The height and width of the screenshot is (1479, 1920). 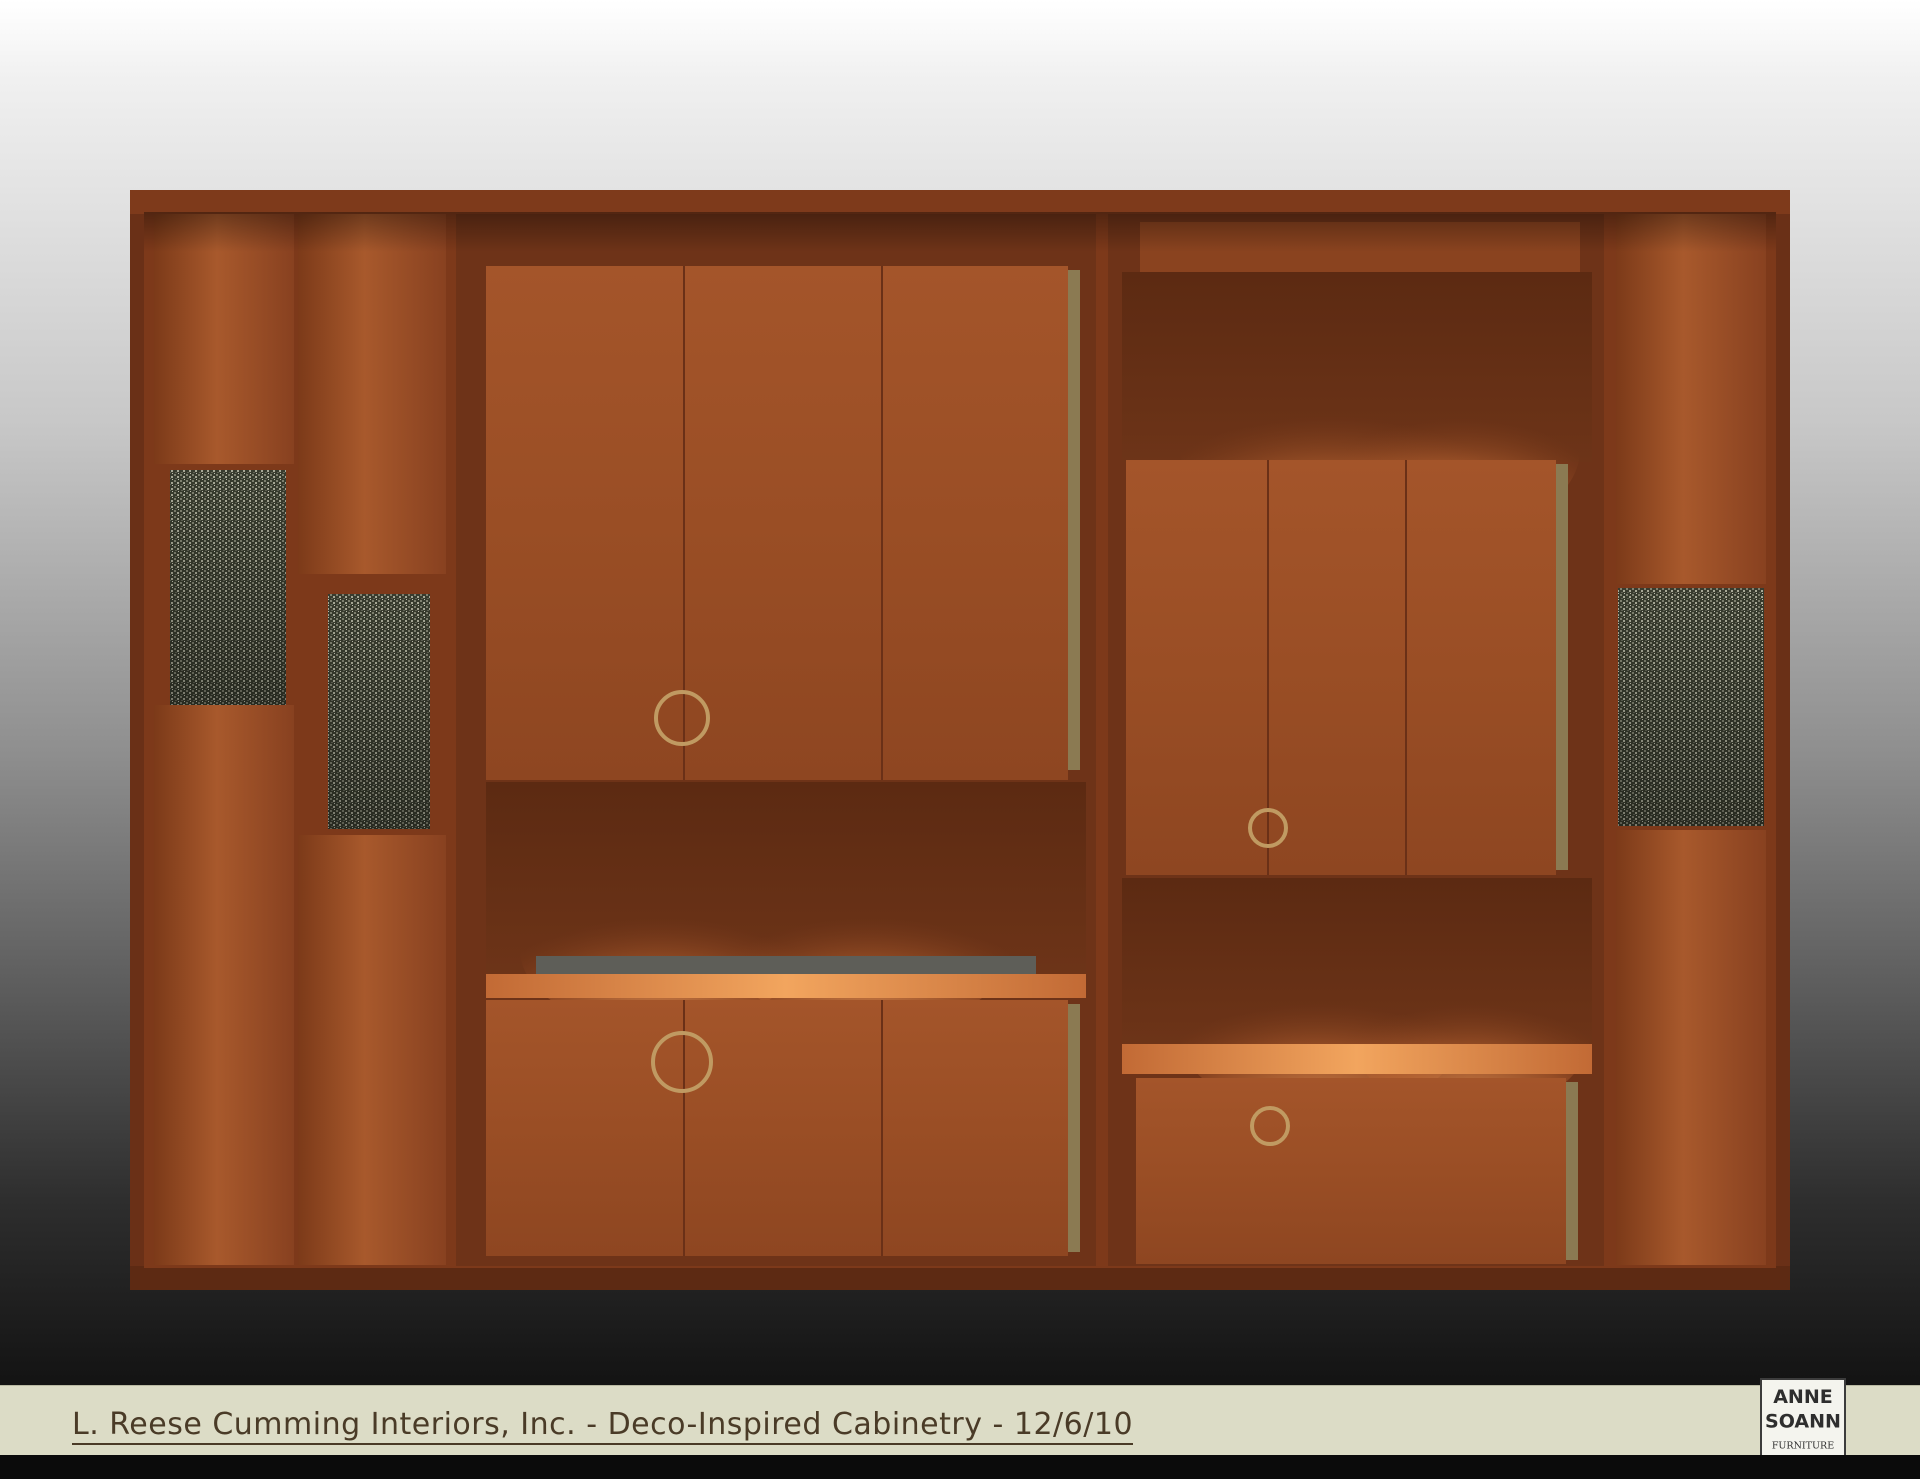 What do you see at coordinates (777, 523) in the screenshot?
I see `upper-doors` at bounding box center [777, 523].